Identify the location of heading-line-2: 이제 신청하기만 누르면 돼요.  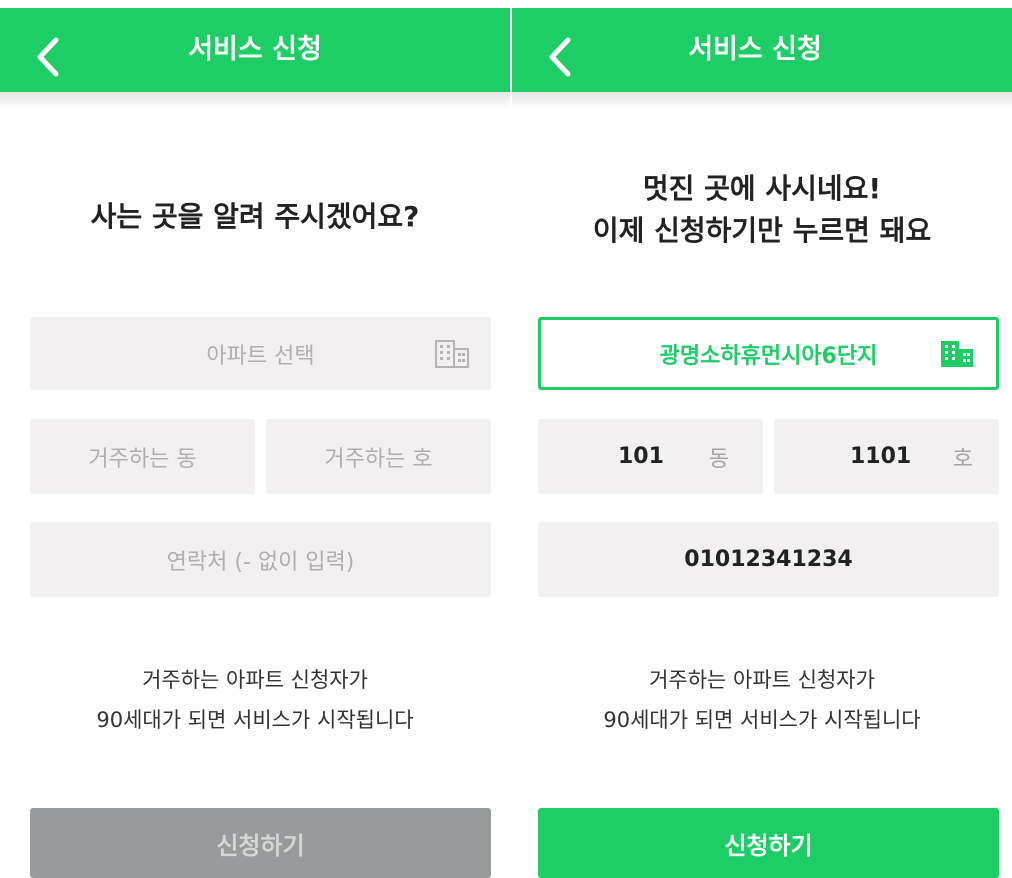
(762, 230).